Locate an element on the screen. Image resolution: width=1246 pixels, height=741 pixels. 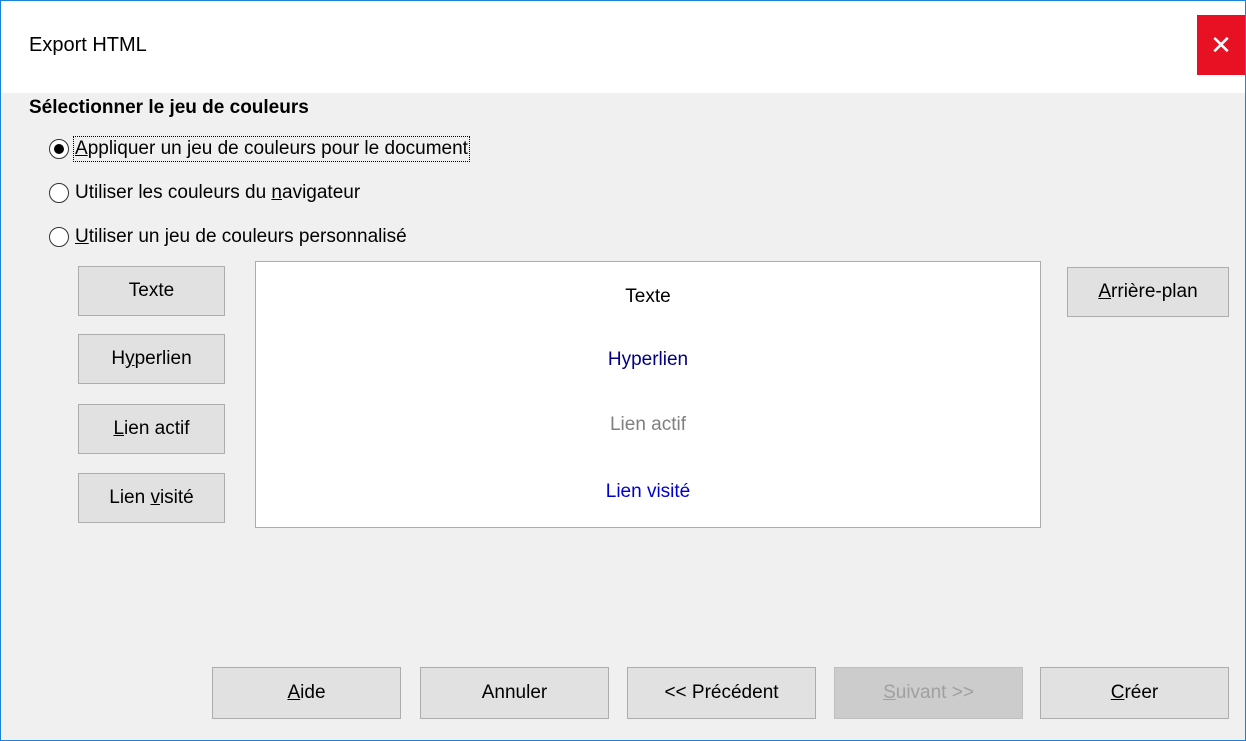
button-label: Lien actif is located at coordinates (151, 428).